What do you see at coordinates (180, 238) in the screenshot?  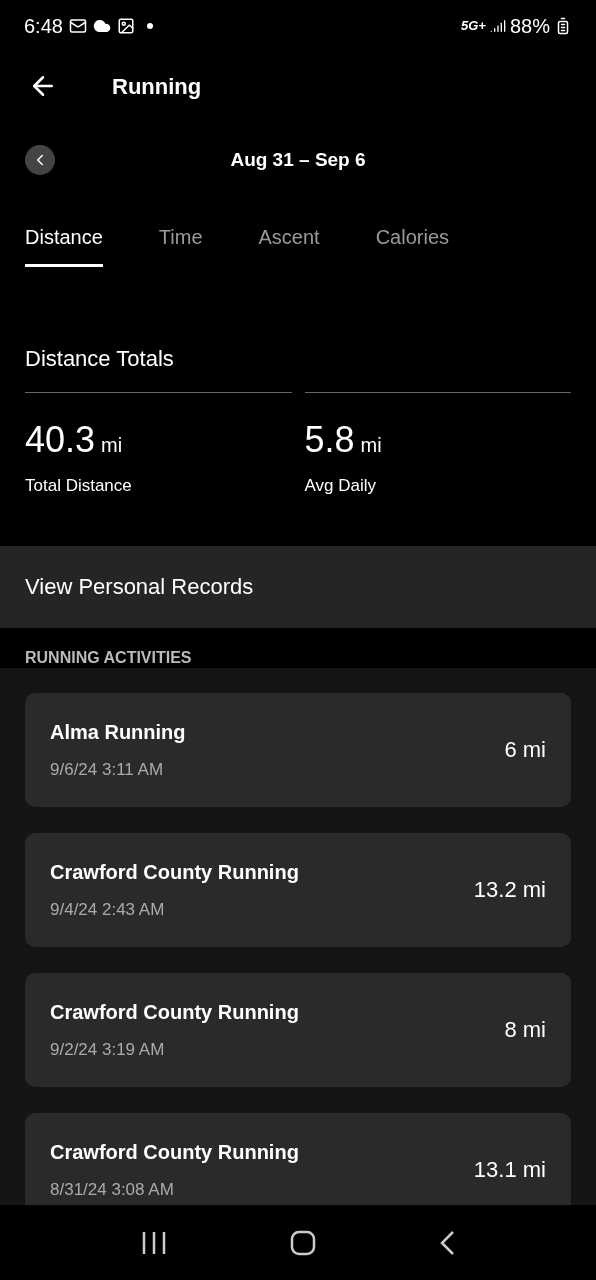 I see `tab: Time` at bounding box center [180, 238].